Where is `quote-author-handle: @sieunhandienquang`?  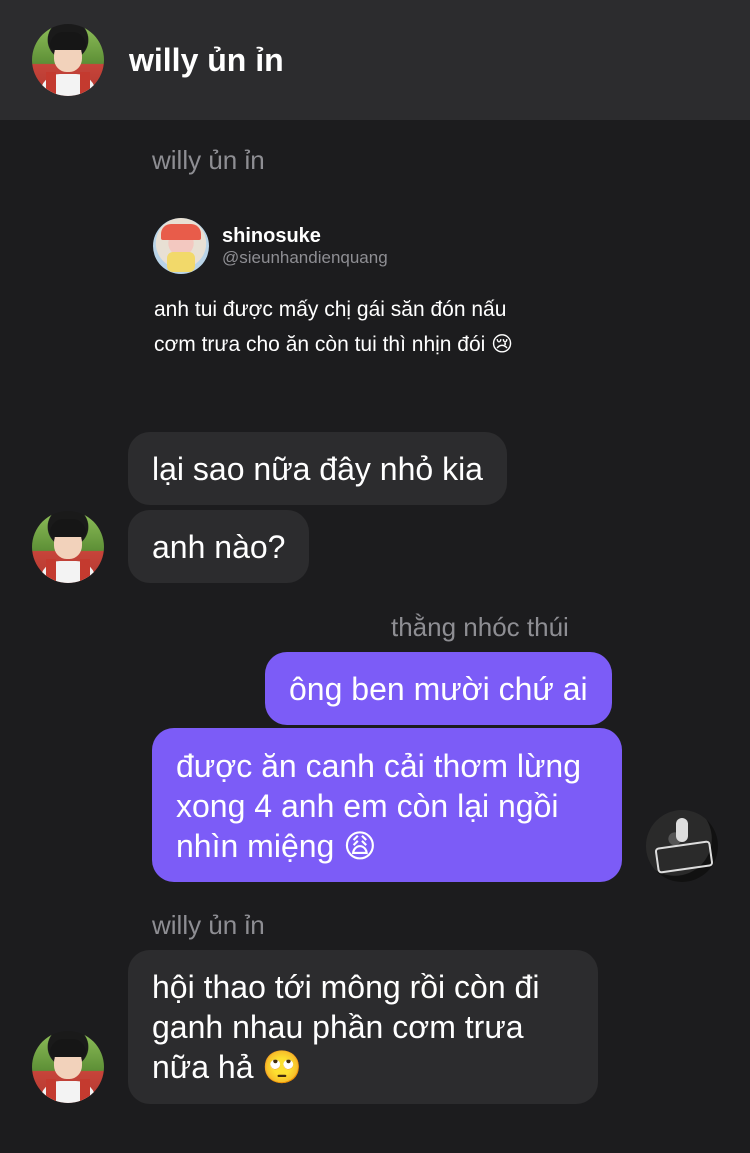
quote-author-handle: @sieunhandienquang is located at coordinates (305, 257).